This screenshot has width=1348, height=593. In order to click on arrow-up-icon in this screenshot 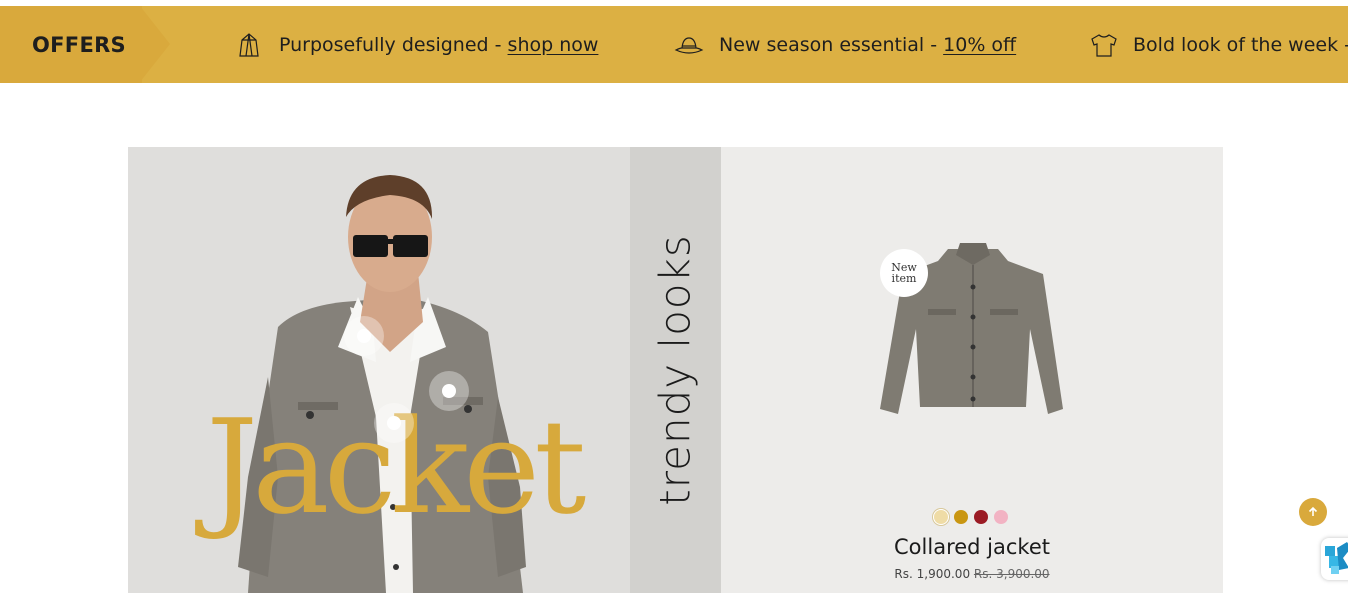, I will do `click(1313, 511)`.